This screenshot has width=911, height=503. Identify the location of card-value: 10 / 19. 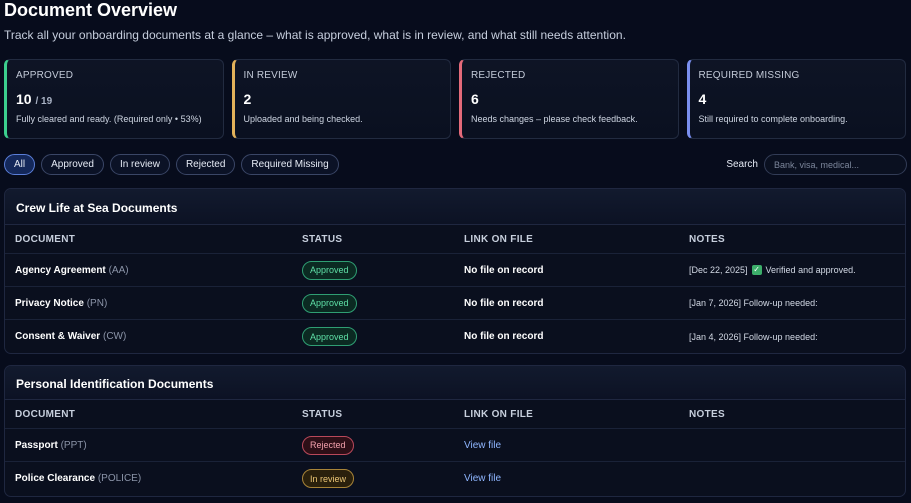
(114, 99).